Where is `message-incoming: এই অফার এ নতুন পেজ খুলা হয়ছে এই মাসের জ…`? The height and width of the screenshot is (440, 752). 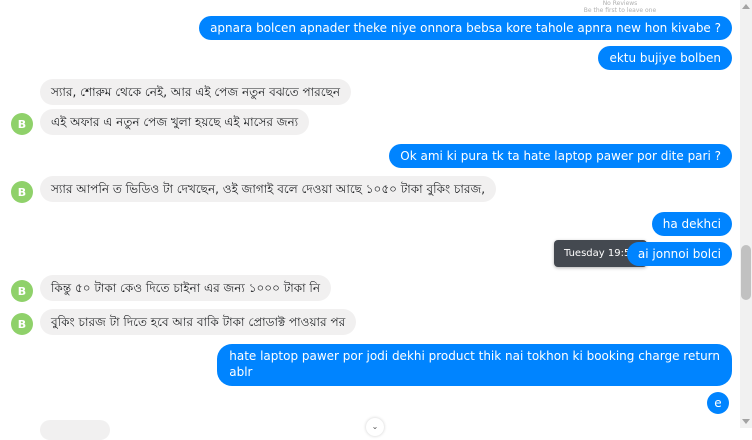 message-incoming: এই অফার এ নতুন পেজ খুলা হয়ছে এই মাসের জ… is located at coordinates (175, 122).